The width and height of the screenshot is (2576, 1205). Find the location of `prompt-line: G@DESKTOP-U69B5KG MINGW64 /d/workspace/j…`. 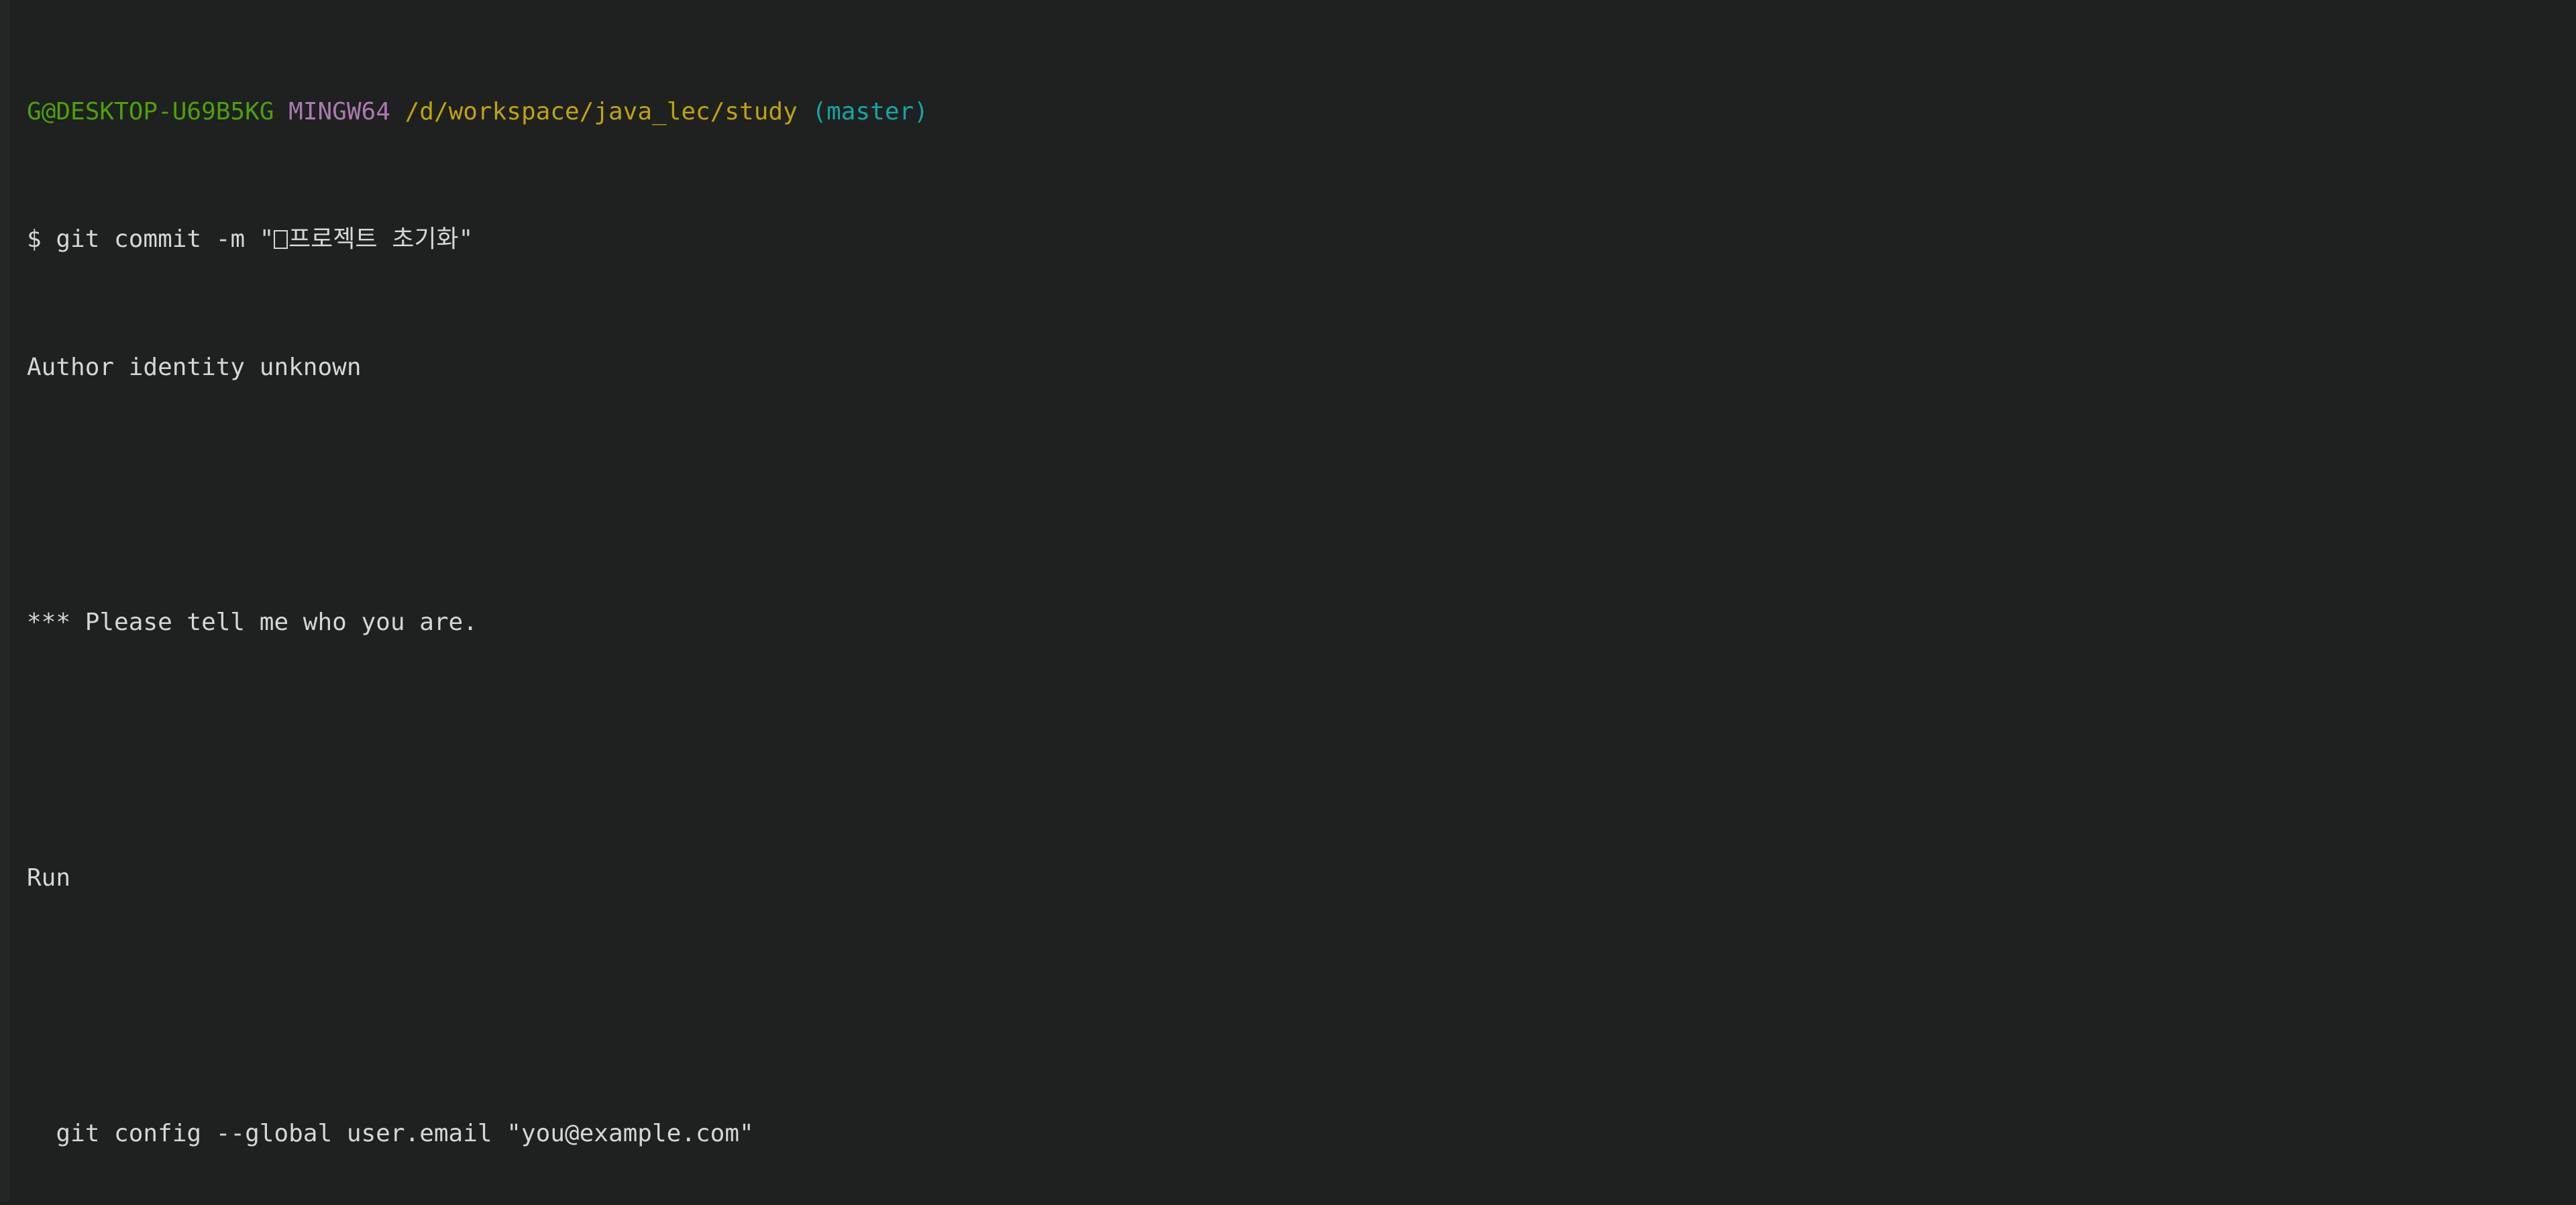

prompt-line: G@DESKTOP-U69B5KG MINGW64 /d/workspace/j… is located at coordinates (1301, 112).